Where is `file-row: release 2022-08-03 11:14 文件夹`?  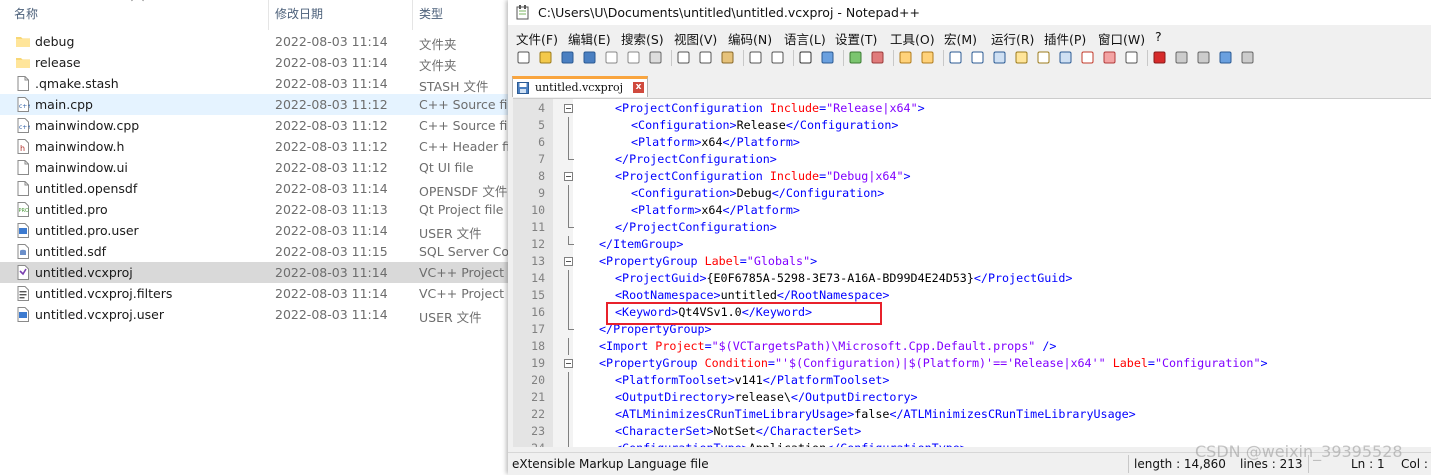 file-row: release 2022-08-03 11:14 文件夹 is located at coordinates (260, 62).